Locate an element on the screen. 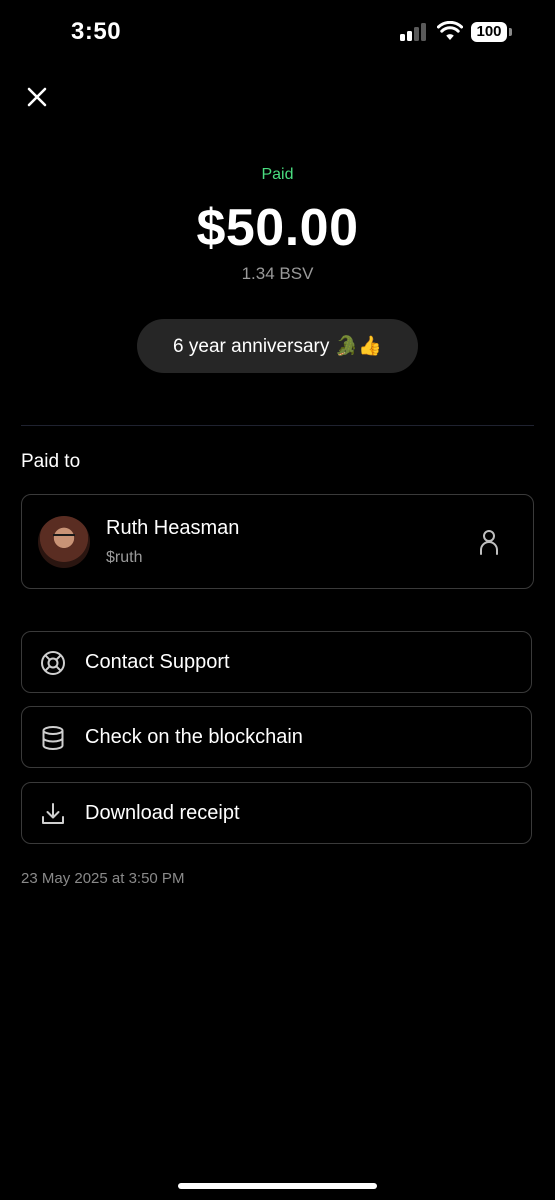 This screenshot has height=1200, width=555. avatar is located at coordinates (64, 542).